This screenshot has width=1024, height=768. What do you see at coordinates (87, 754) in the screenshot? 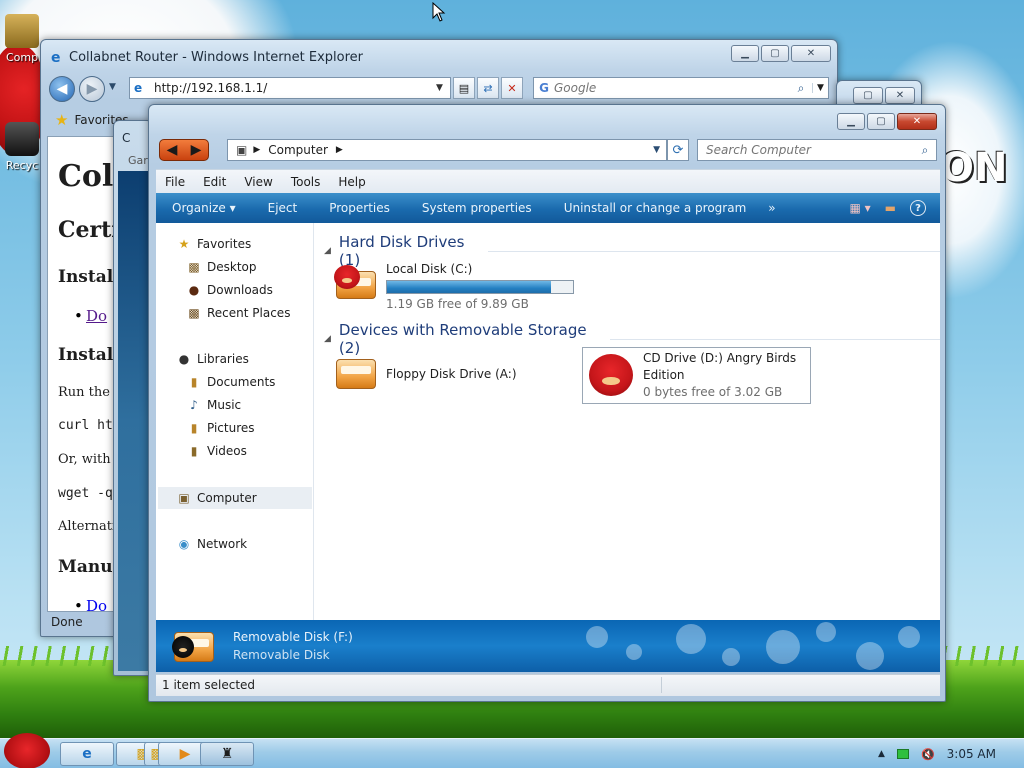
I see `taskbar-internet-explorer: e` at bounding box center [87, 754].